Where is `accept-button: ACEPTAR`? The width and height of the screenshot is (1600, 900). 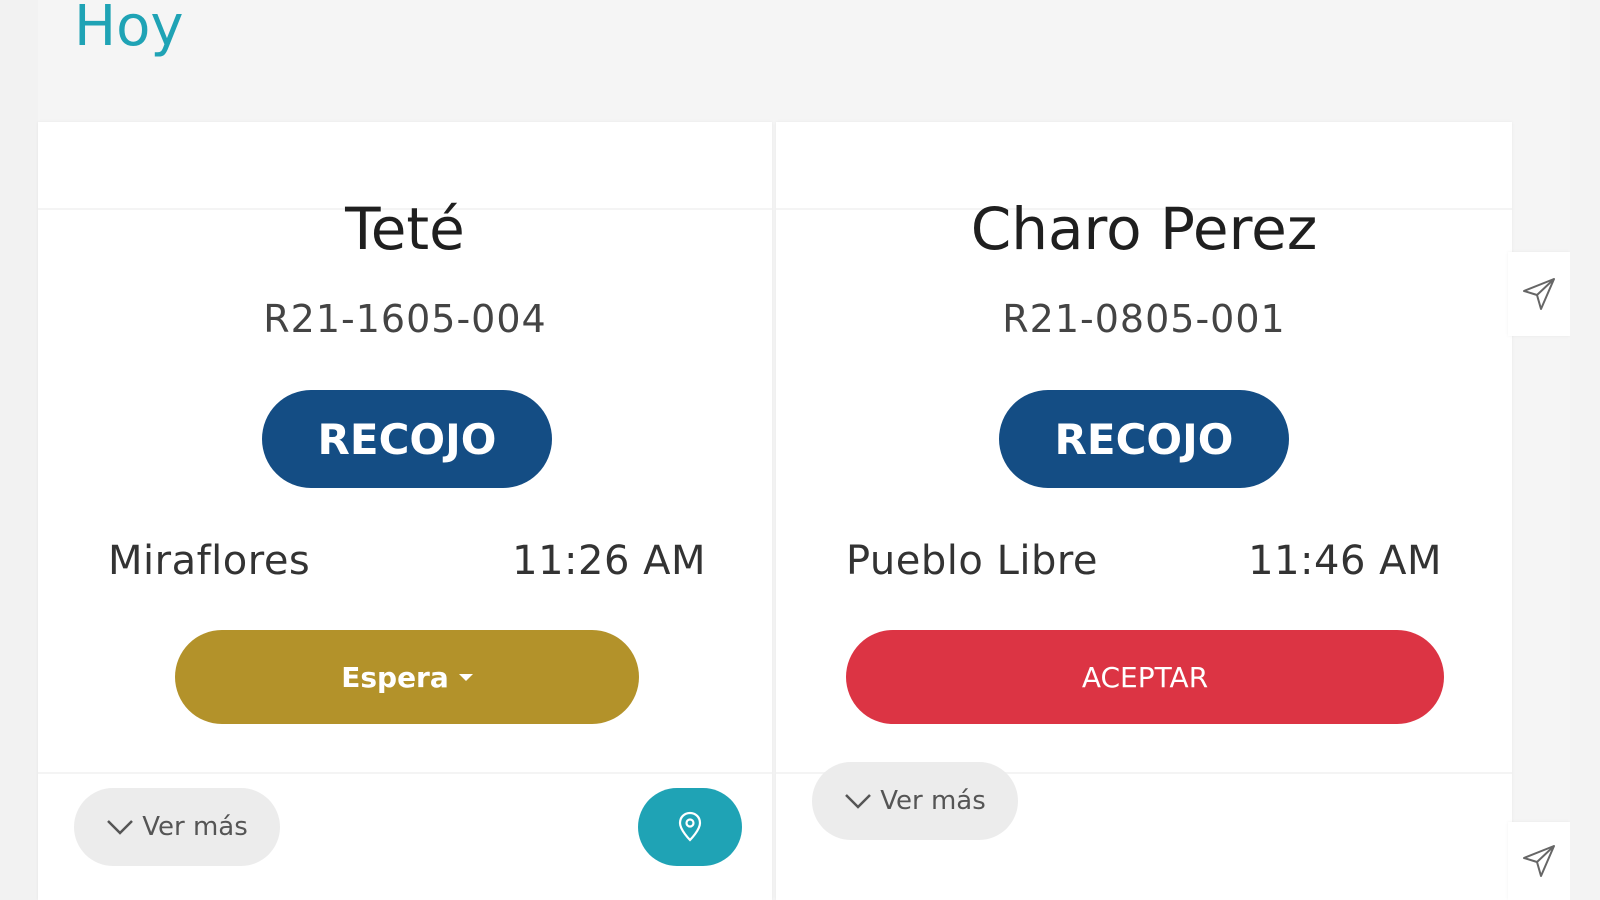 accept-button: ACEPTAR is located at coordinates (1145, 677).